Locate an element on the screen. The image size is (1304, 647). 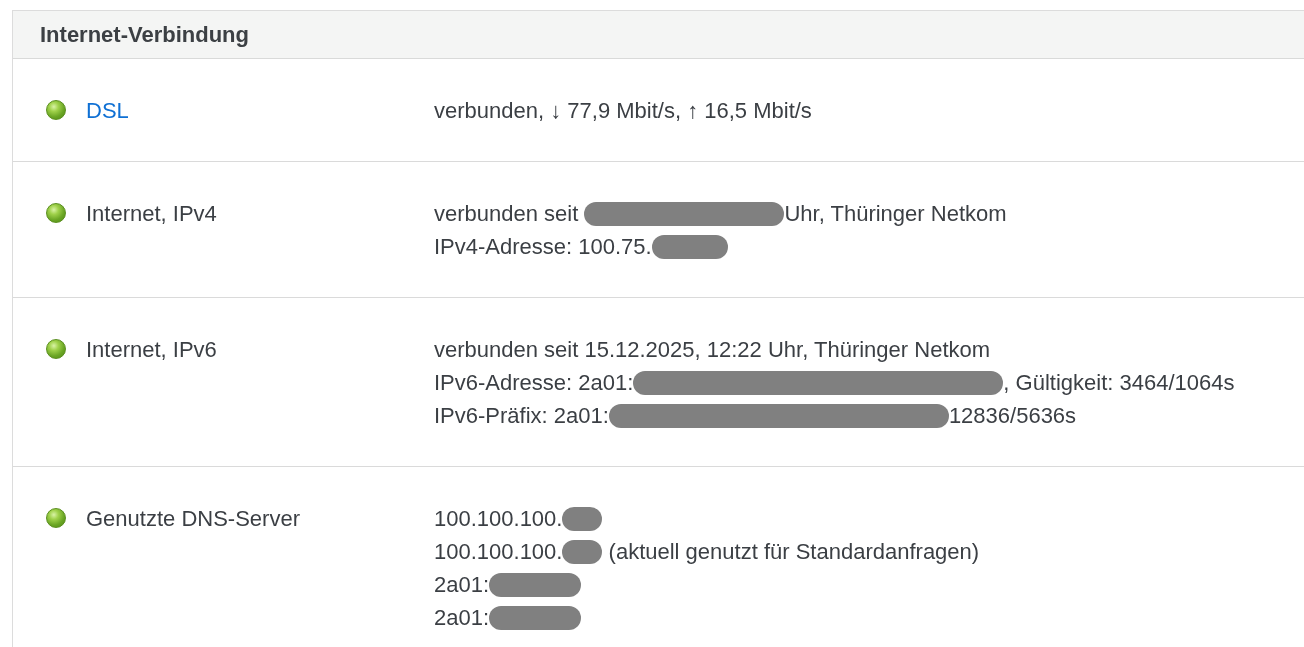
status-text: , Gültigkeit: 3464/1064s is located at coordinates (1119, 383).